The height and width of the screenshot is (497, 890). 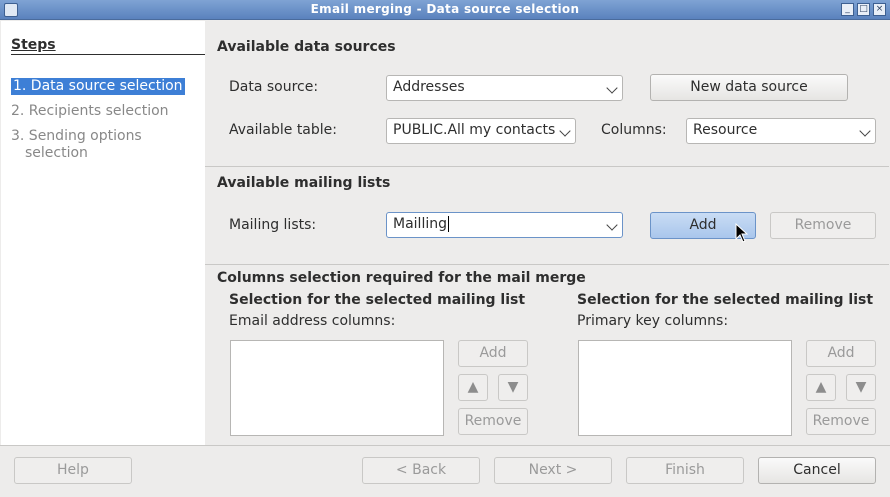 What do you see at coordinates (841, 353) in the screenshot?
I see `primary-key-add-button: Add` at bounding box center [841, 353].